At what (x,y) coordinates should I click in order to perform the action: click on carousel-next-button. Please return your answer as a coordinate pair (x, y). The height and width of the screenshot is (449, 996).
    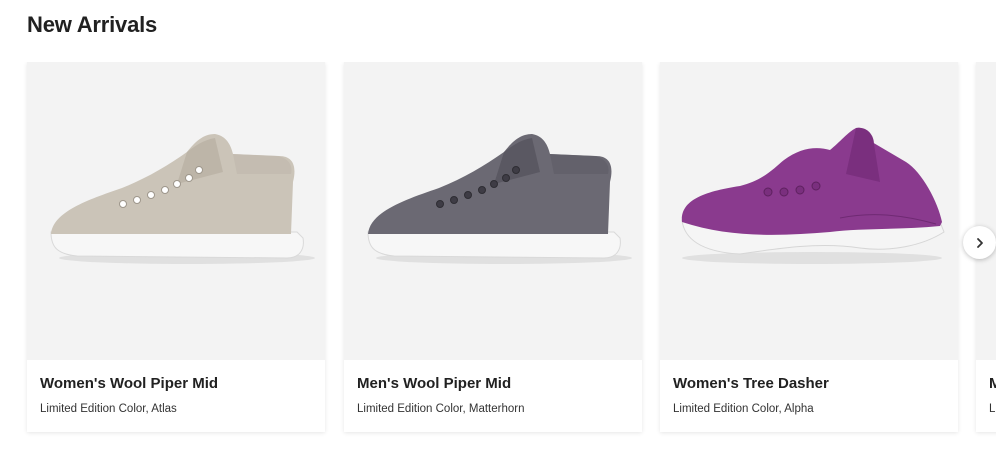
    Looking at the image, I should click on (979, 242).